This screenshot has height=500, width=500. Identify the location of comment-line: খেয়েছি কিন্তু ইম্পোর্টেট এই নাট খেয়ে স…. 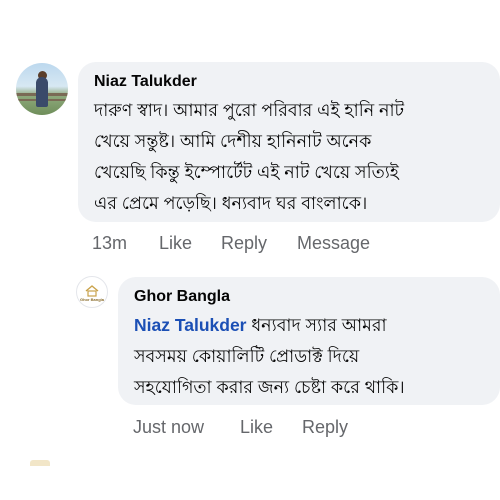
(246, 172).